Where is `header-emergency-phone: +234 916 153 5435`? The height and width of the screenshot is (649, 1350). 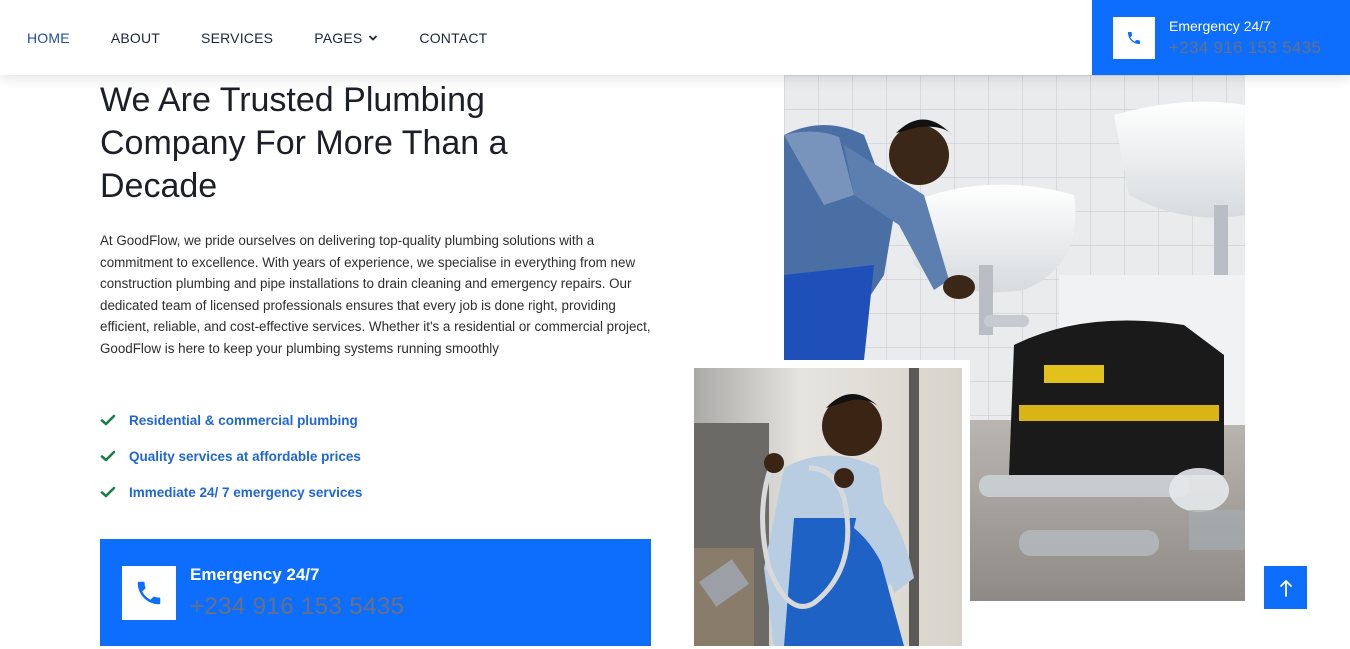
header-emergency-phone: +234 916 153 5435 is located at coordinates (1245, 48).